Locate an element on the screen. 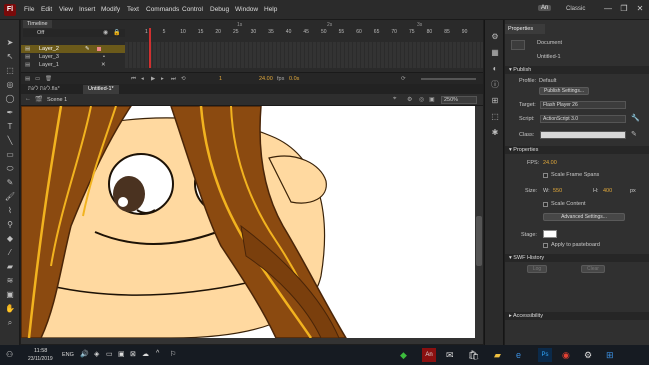  new-folder-icon: ▭ is located at coordinates (37, 79).